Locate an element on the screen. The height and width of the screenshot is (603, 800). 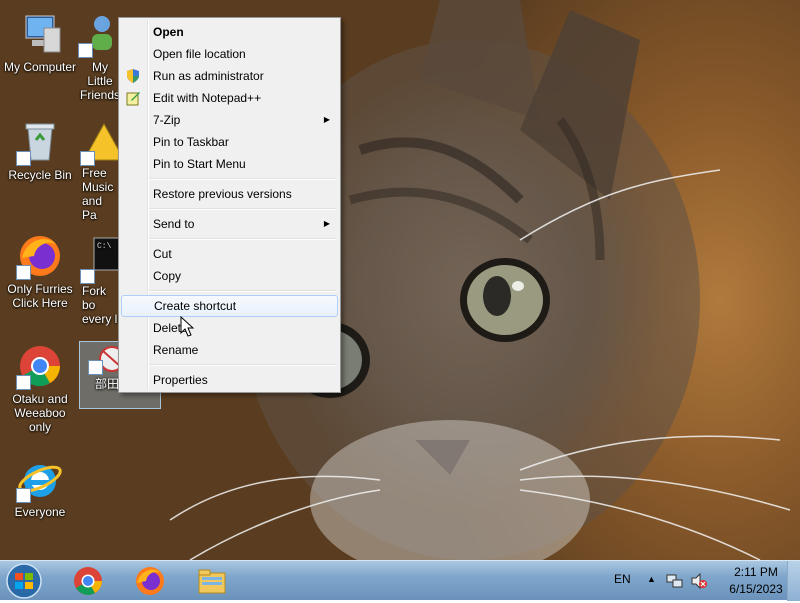
menu-item-properties: Properties is located at coordinates (229, 380).